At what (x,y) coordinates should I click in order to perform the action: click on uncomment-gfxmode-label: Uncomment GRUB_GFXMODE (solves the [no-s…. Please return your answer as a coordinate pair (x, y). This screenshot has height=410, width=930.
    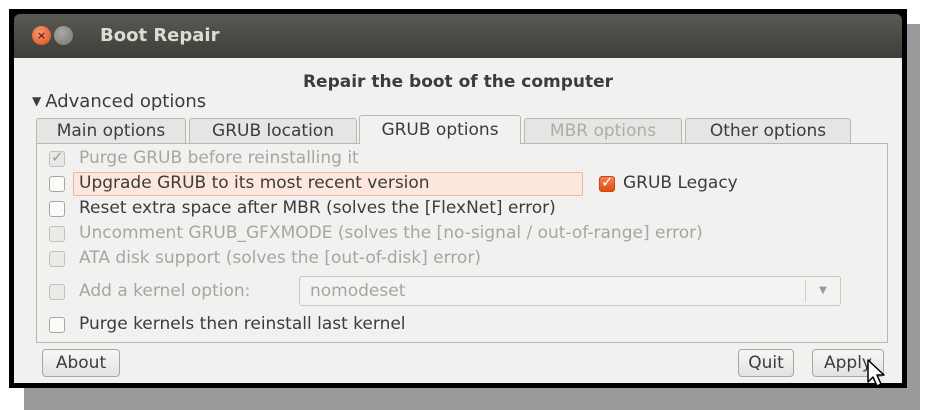
    Looking at the image, I should click on (391, 233).